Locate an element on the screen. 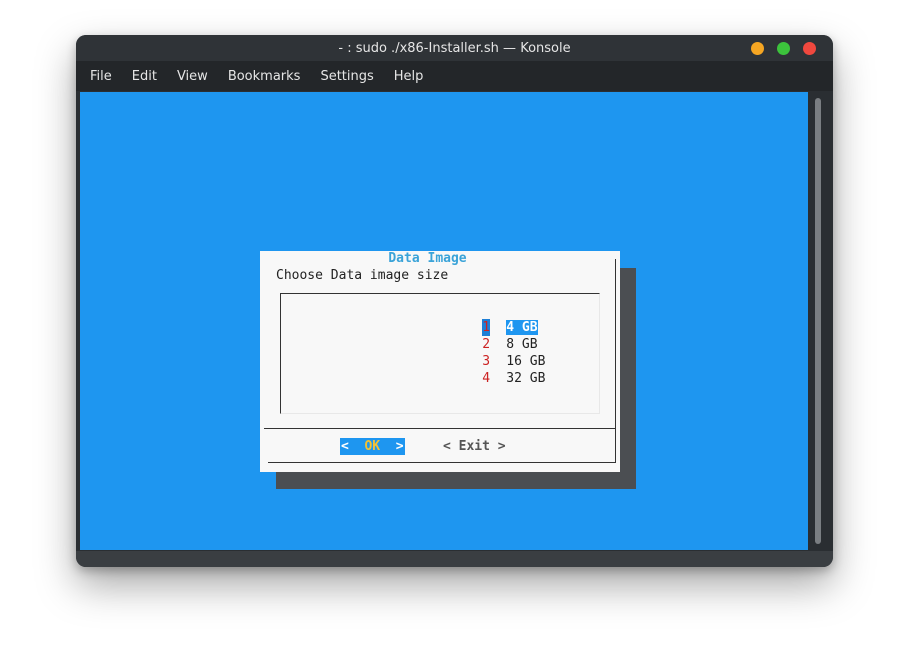 Image resolution: width=909 pixels, height=654 pixels. ok-right-bracket: > is located at coordinates (399, 446).